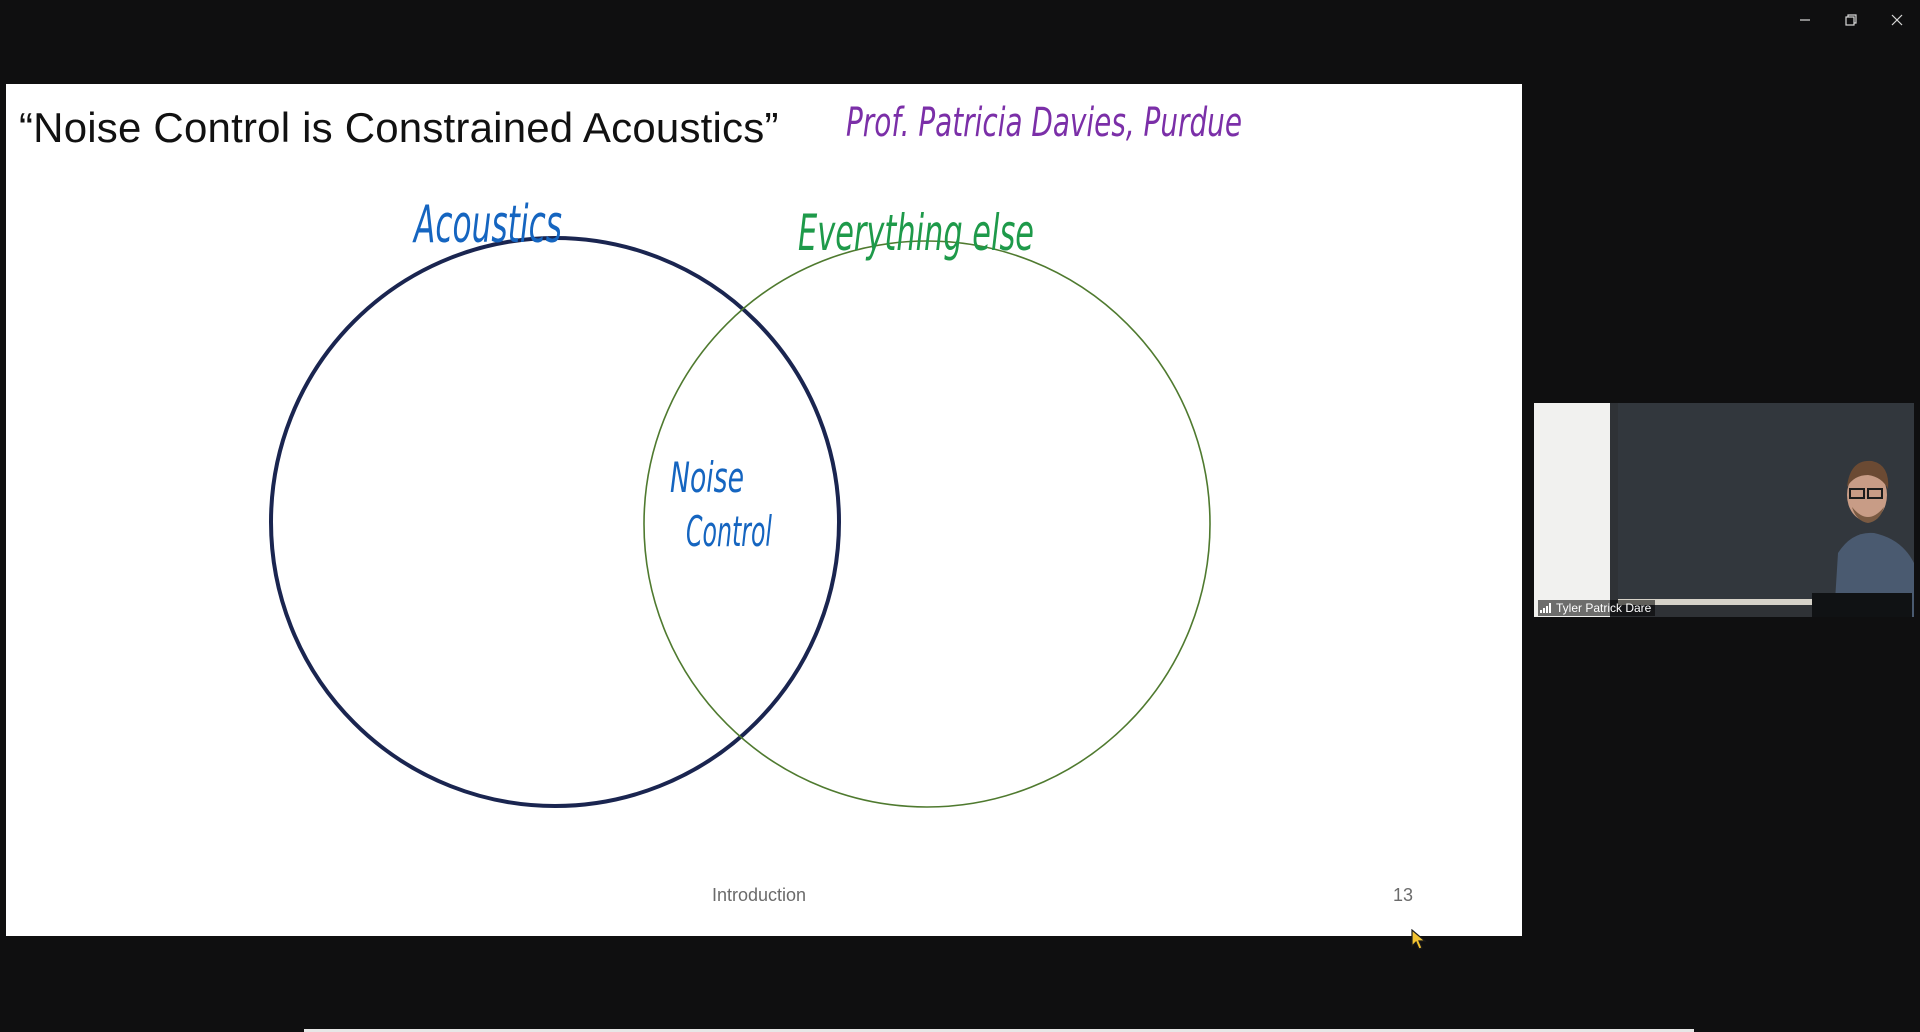 The width and height of the screenshot is (1920, 1032). What do you see at coordinates (1862, 605) in the screenshot?
I see `video-background` at bounding box center [1862, 605].